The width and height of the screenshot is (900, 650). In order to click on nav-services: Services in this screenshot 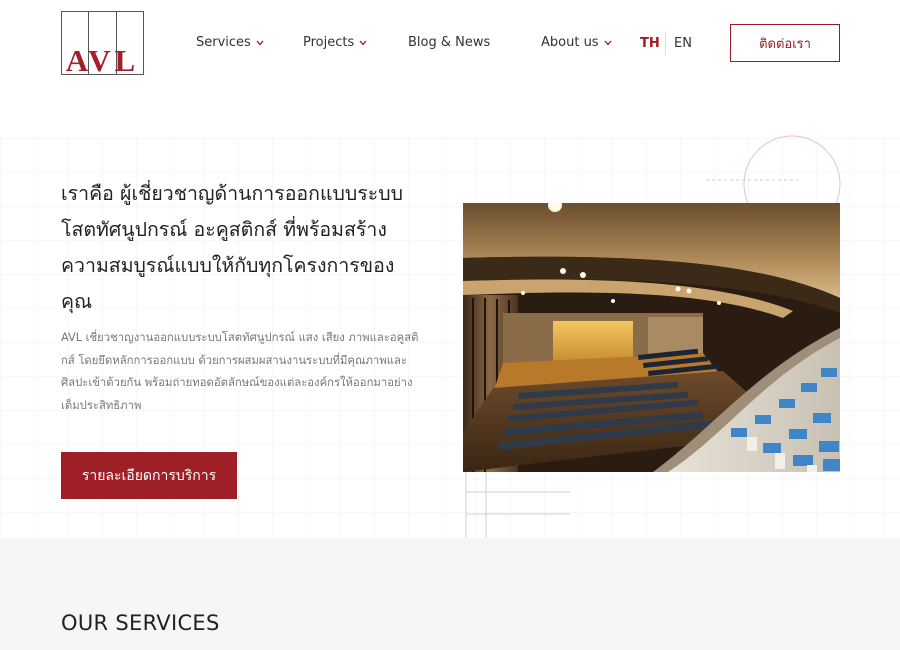, I will do `click(230, 42)`.